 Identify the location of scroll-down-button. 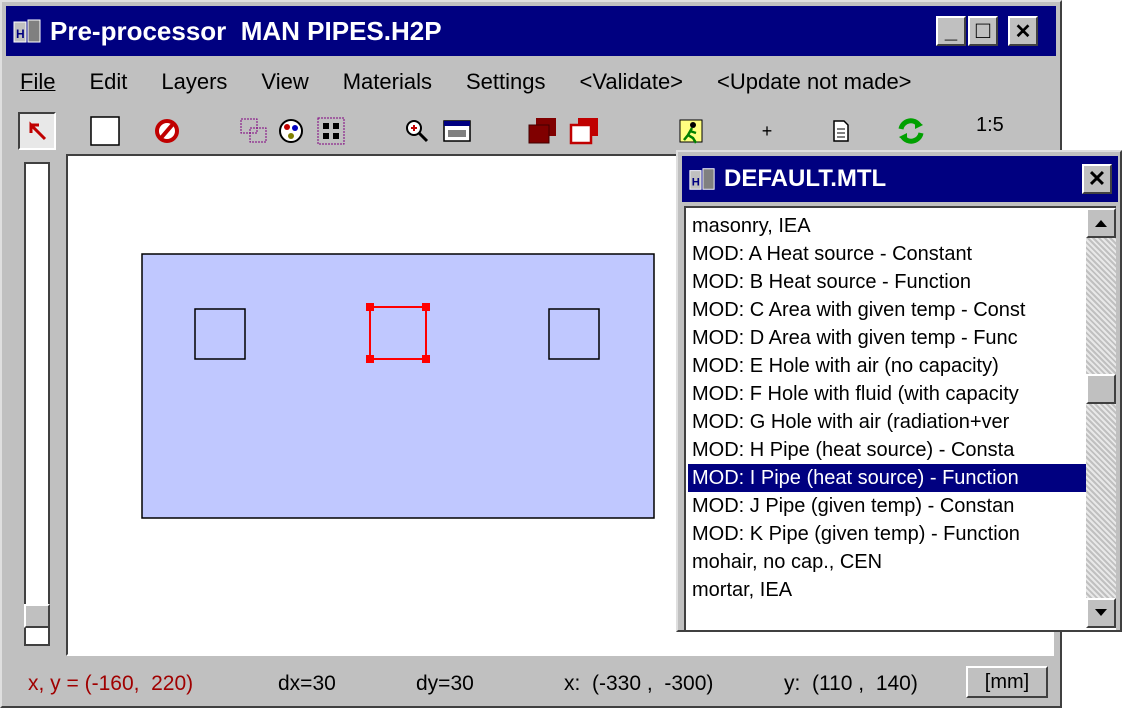
(1101, 613).